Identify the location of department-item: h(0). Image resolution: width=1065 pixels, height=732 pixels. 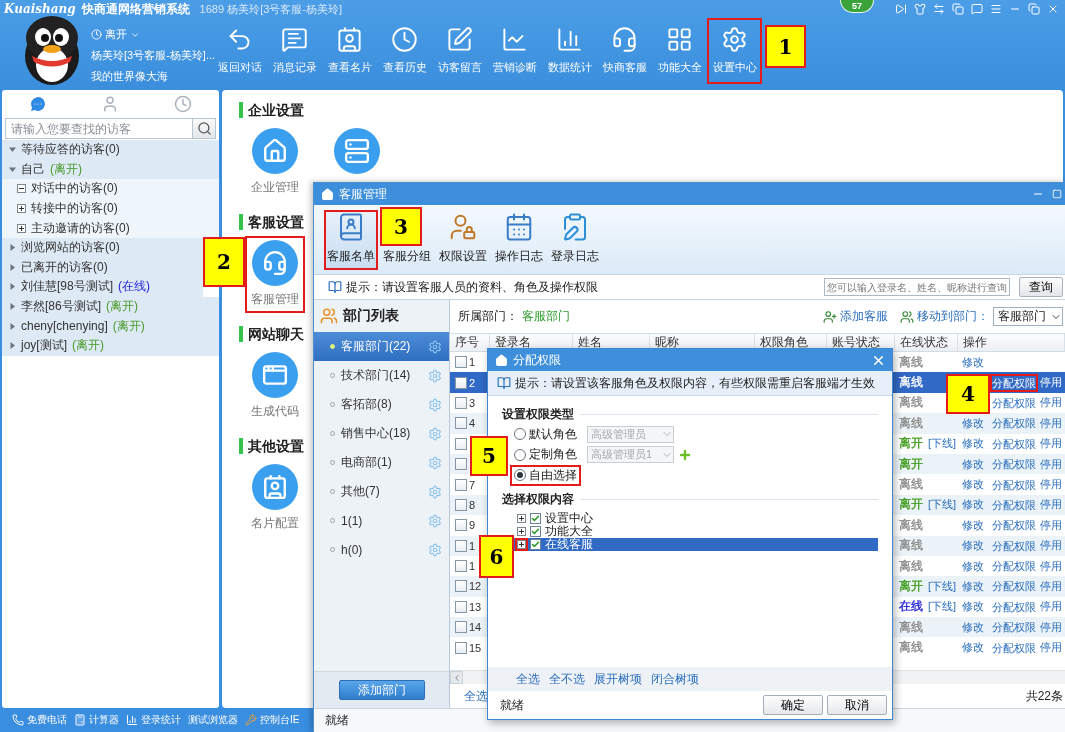
(381, 549).